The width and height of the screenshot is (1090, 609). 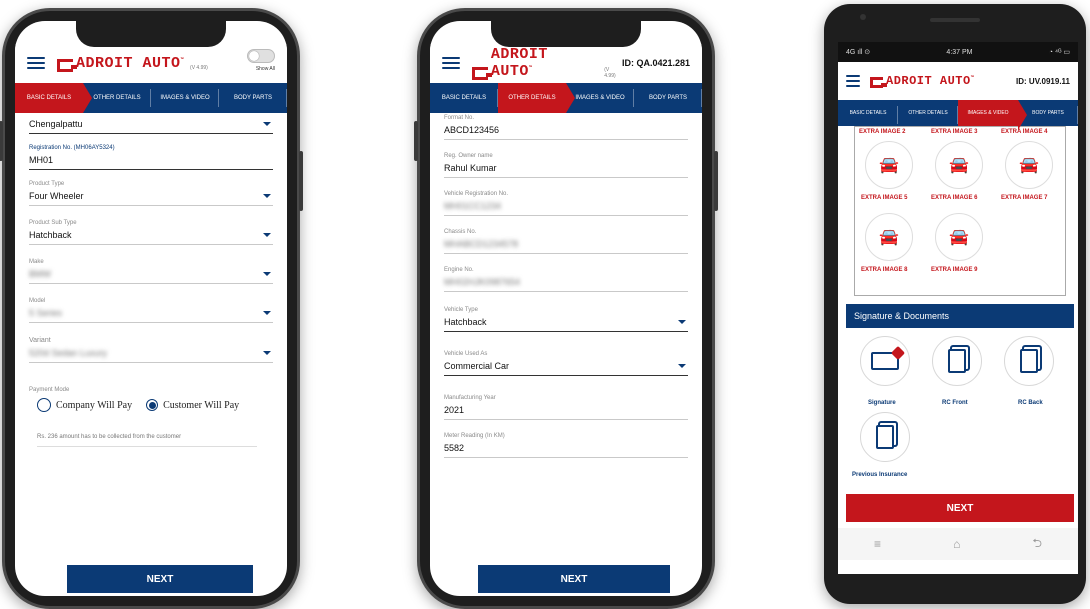 I want to click on adroit-auto-logo: ADROIT AUTO™, so click(x=922, y=81).